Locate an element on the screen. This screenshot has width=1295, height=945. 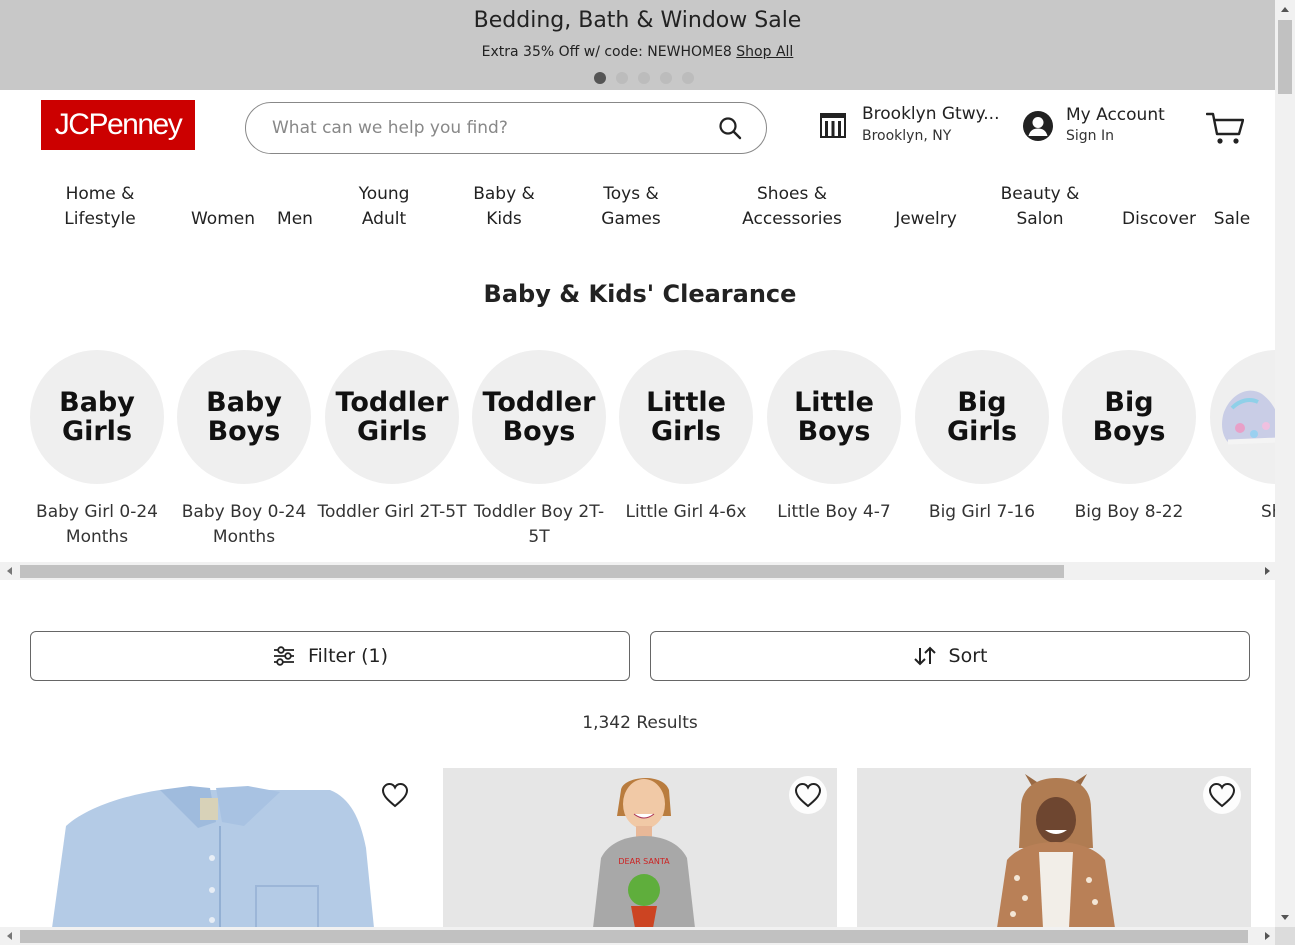
account-title: My Account is located at coordinates (1115, 115).